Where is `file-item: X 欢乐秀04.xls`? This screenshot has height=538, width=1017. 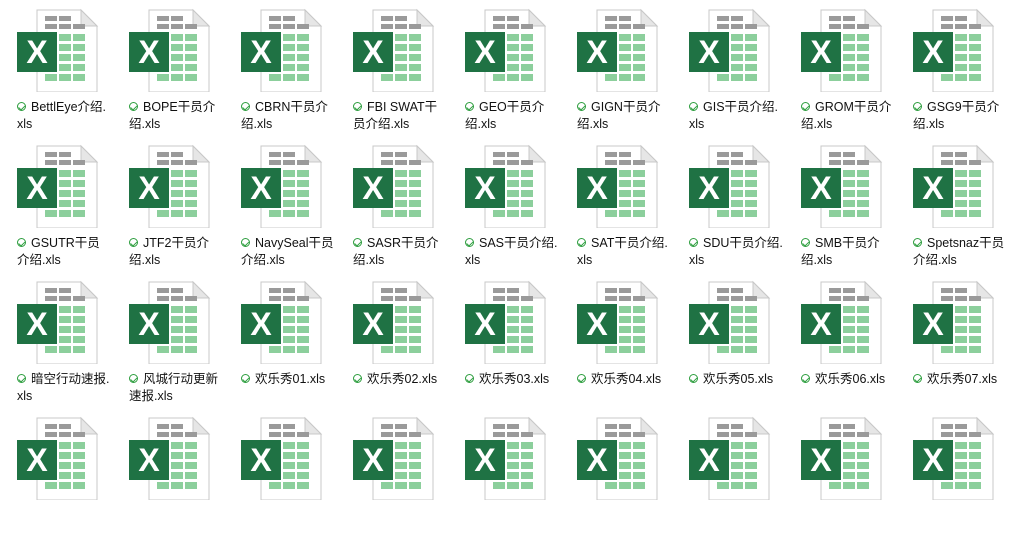
file-item: X 欢乐秀04.xls is located at coordinates (616, 337).